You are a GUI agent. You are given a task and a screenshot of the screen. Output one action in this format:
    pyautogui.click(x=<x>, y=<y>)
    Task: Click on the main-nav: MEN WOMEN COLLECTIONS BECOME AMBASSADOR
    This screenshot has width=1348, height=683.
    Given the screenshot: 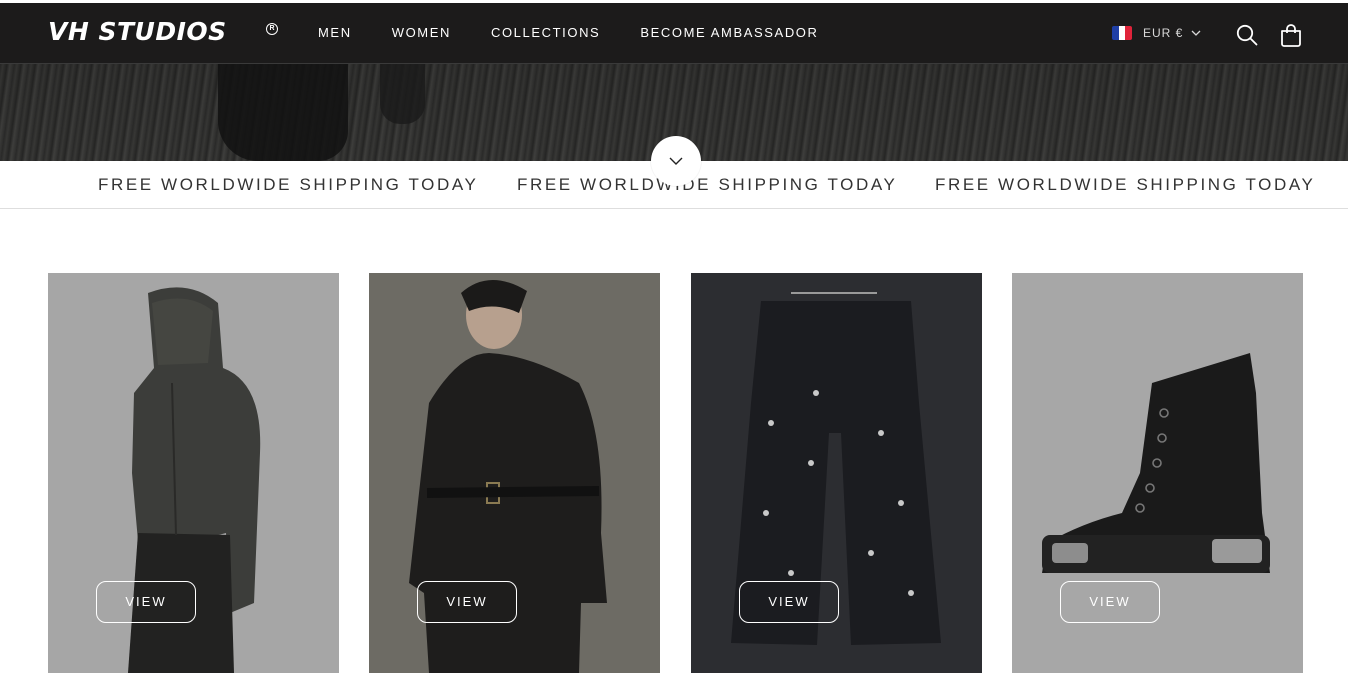 What is the action you would take?
    pyautogui.click(x=588, y=33)
    